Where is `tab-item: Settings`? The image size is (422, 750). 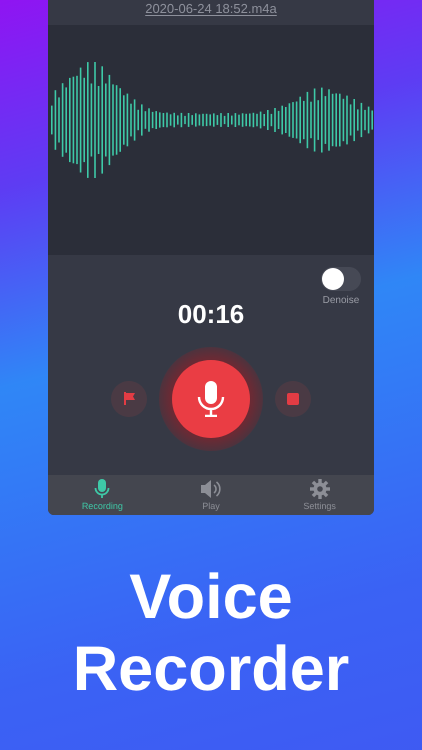 tab-item: Settings is located at coordinates (319, 495).